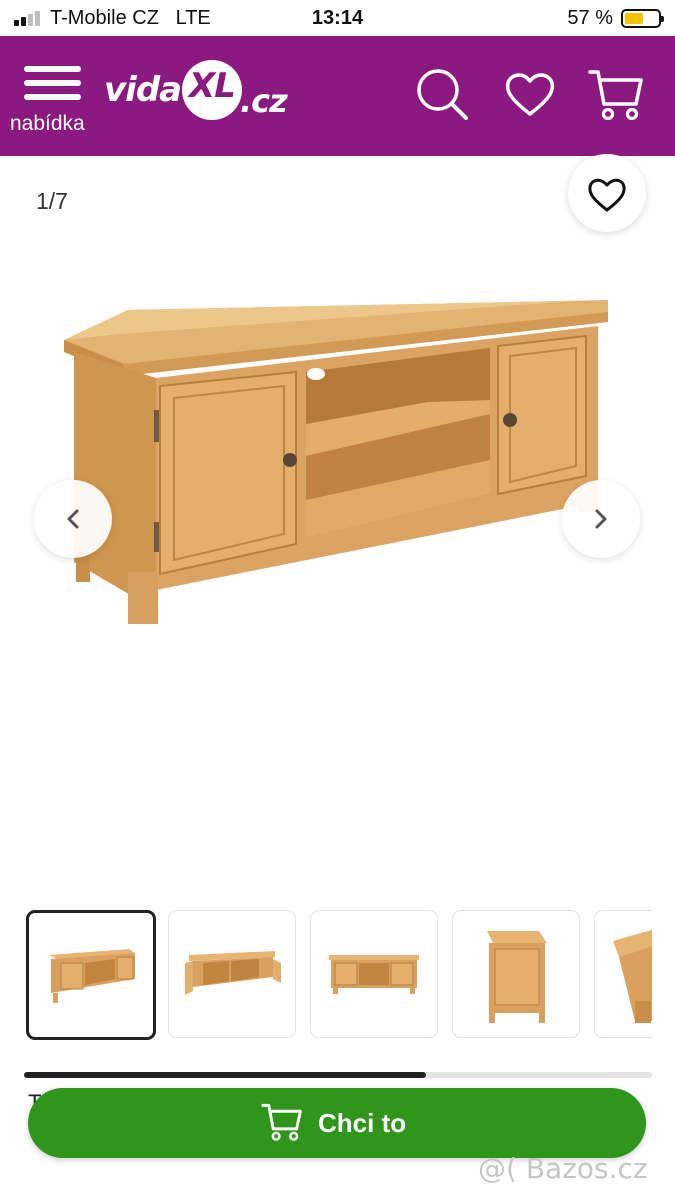 Image resolution: width=675 pixels, height=1200 pixels. Describe the element at coordinates (264, 101) in the screenshot. I see `logo-text-suffix: .cz` at that location.